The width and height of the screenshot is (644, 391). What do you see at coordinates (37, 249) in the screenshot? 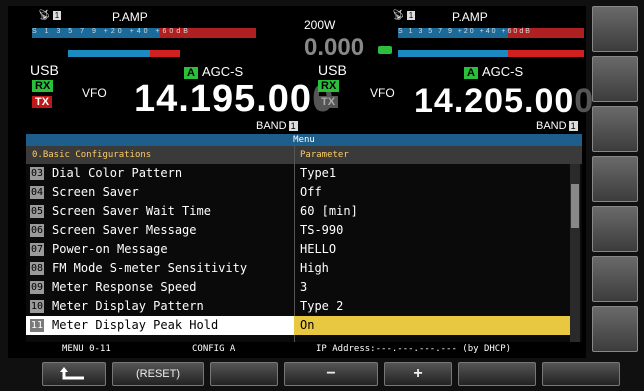
I see `menu-row-number: 07` at bounding box center [37, 249].